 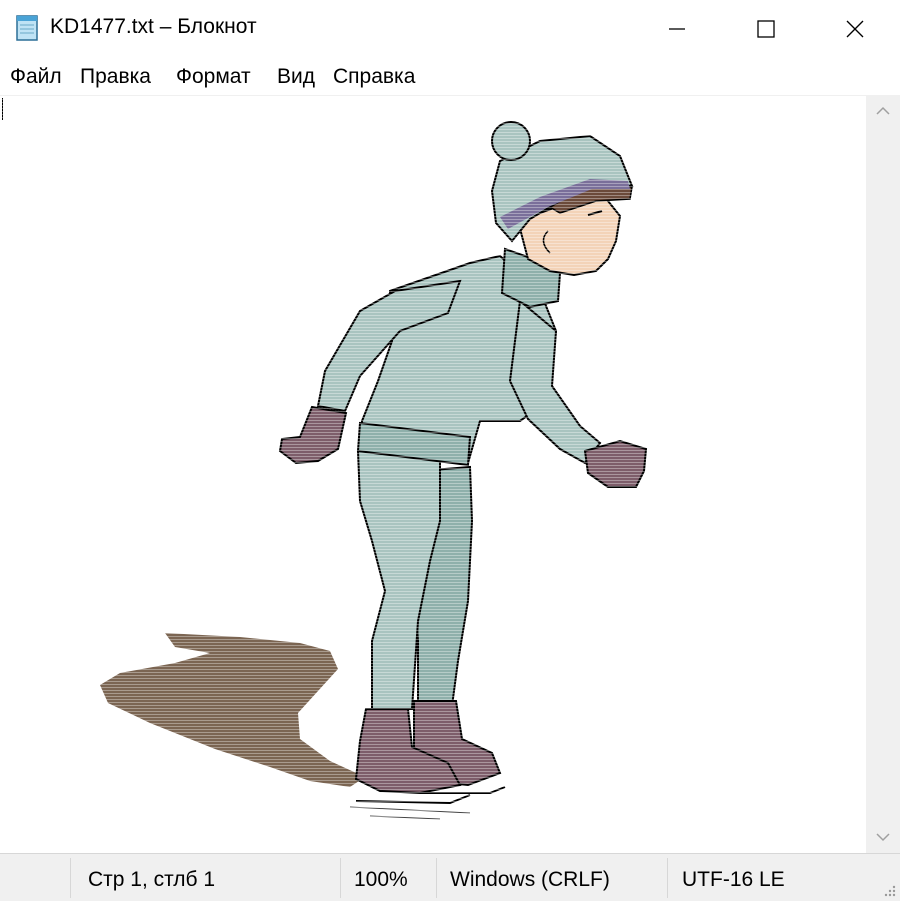 I want to click on resize-grip-icon, so click(x=889, y=890).